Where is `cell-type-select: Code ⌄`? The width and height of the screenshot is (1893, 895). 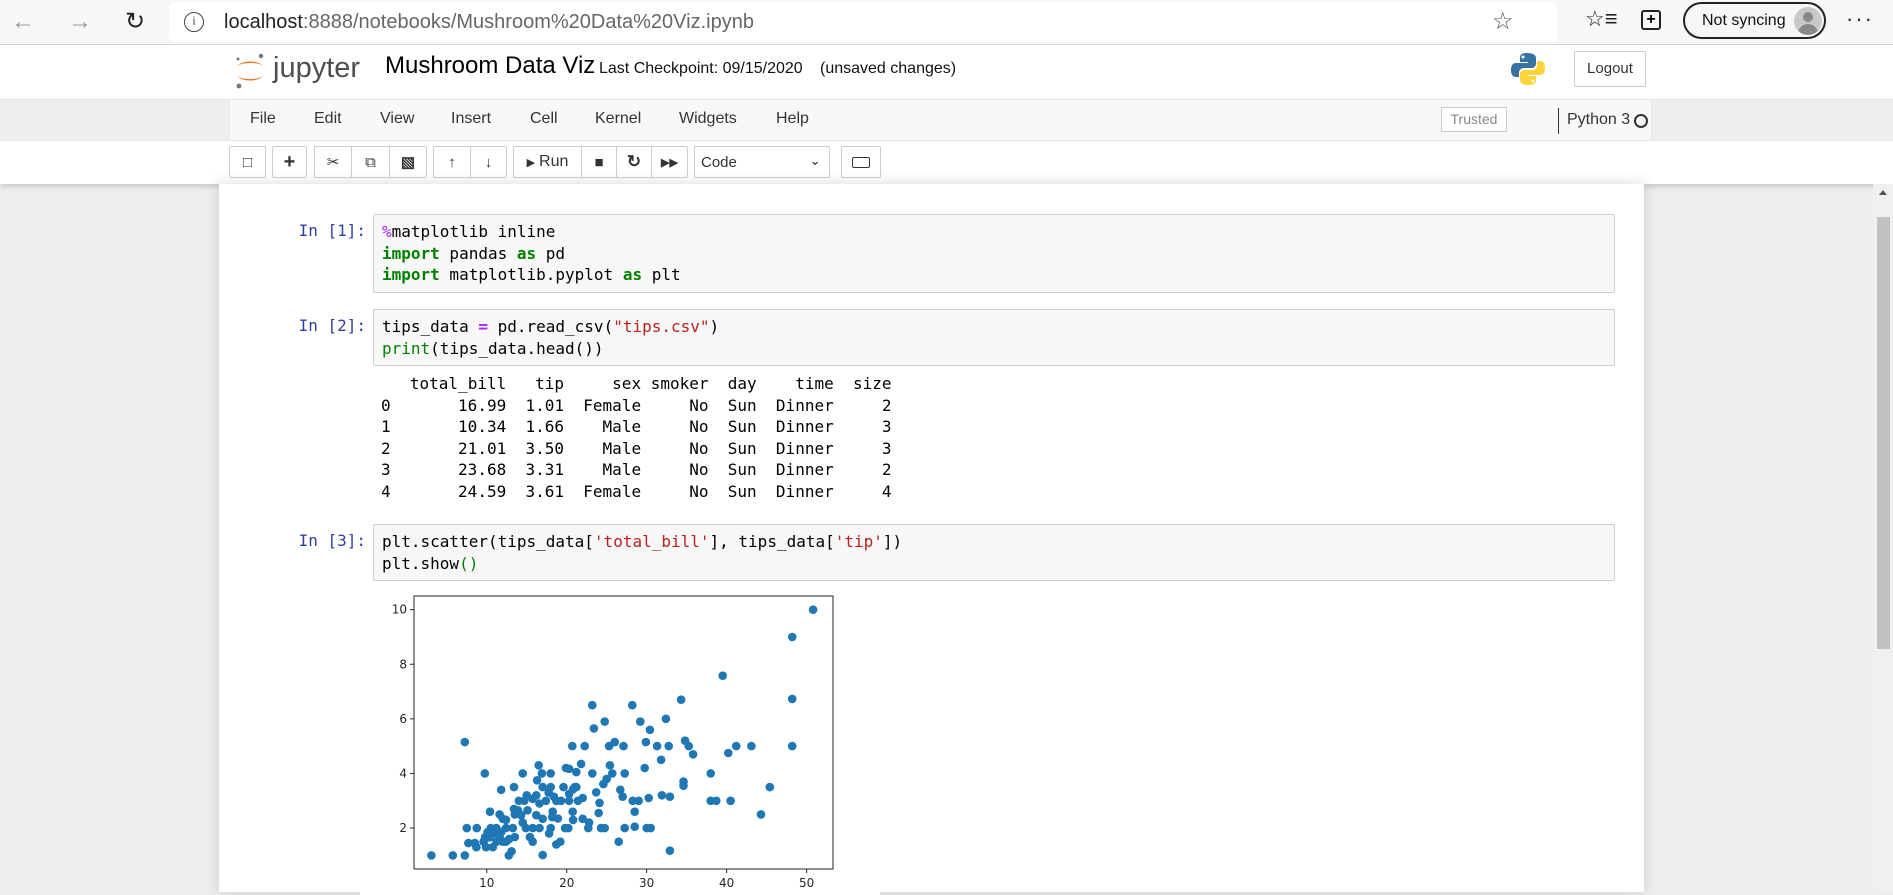 cell-type-select: Code ⌄ is located at coordinates (762, 162).